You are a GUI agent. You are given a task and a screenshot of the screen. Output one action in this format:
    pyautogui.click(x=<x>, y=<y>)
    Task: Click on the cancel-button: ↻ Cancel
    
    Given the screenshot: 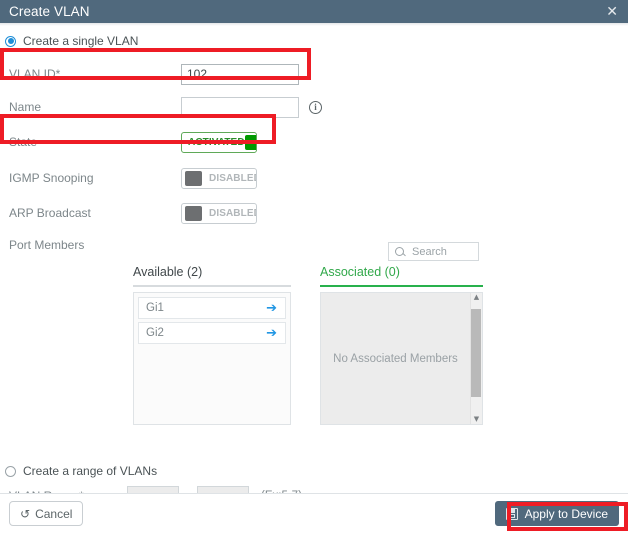 What is the action you would take?
    pyautogui.click(x=46, y=513)
    